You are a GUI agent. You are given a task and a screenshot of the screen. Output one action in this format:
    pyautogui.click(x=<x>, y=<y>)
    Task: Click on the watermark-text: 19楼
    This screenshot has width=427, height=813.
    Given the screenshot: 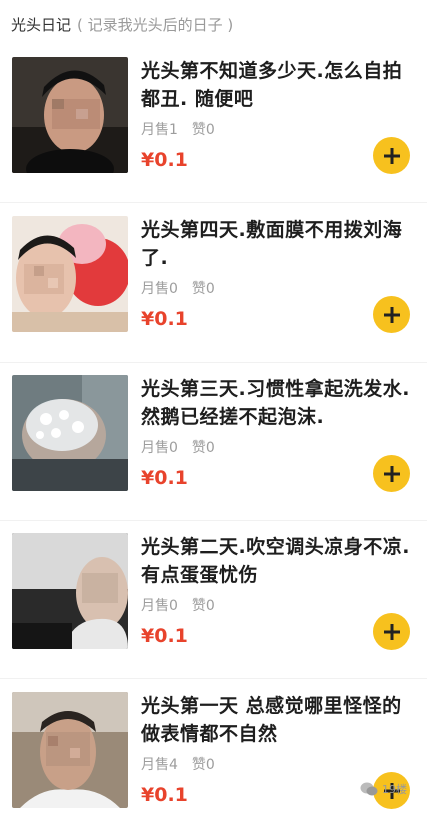 What is the action you would take?
    pyautogui.click(x=394, y=789)
    